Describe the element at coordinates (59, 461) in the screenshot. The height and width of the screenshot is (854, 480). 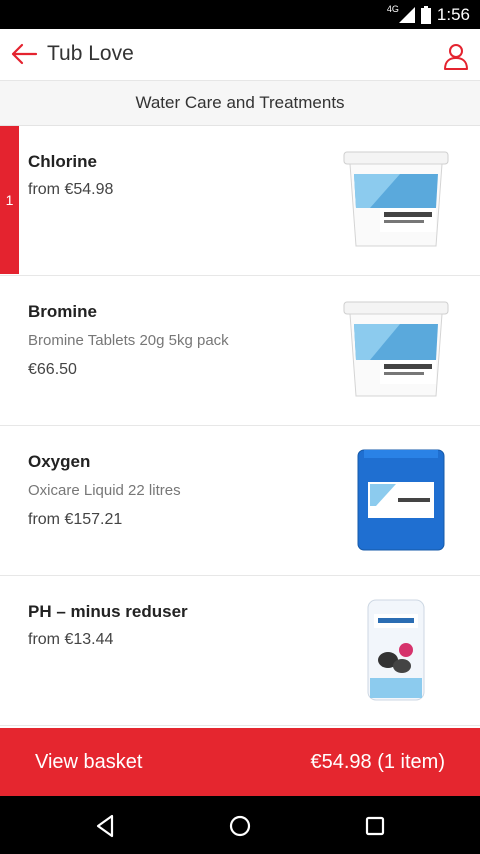
I see `product-name: Oxygen` at that location.